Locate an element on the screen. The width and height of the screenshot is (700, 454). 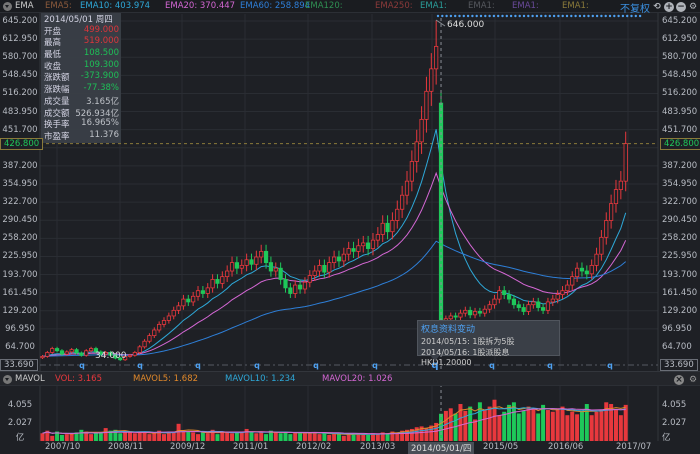
info-value: 16.965% is located at coordinates (100, 123).